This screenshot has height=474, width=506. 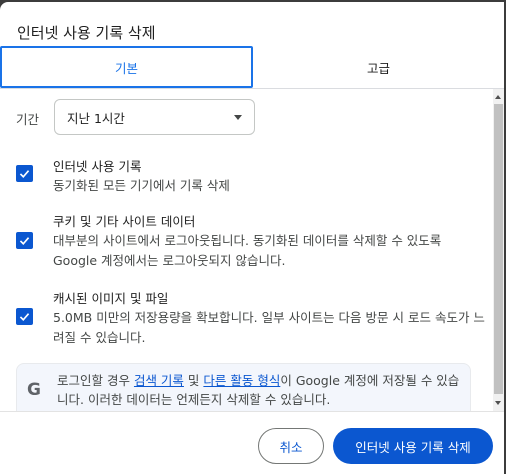 I want to click on scroll-down-arrow-icon, so click(x=498, y=403).